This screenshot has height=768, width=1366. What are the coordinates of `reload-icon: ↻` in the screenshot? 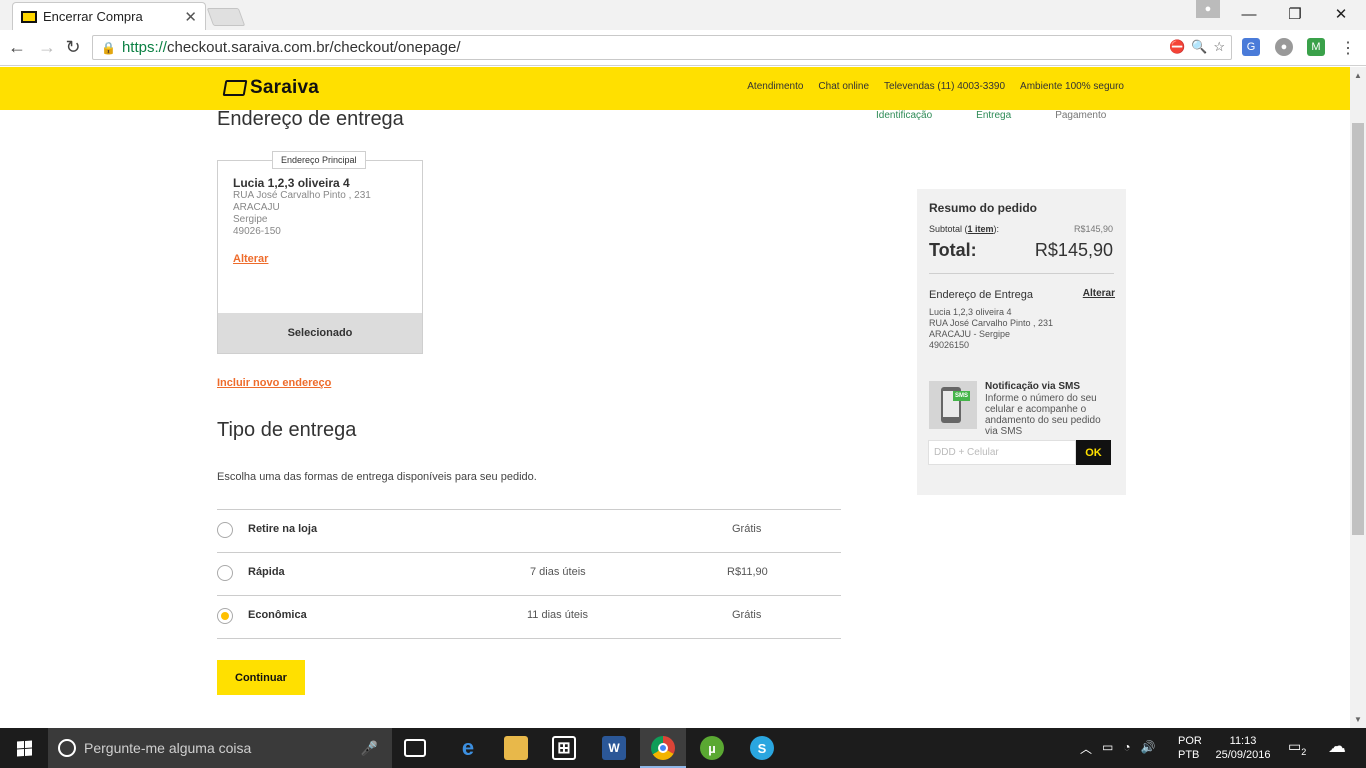 It's located at (73, 47).